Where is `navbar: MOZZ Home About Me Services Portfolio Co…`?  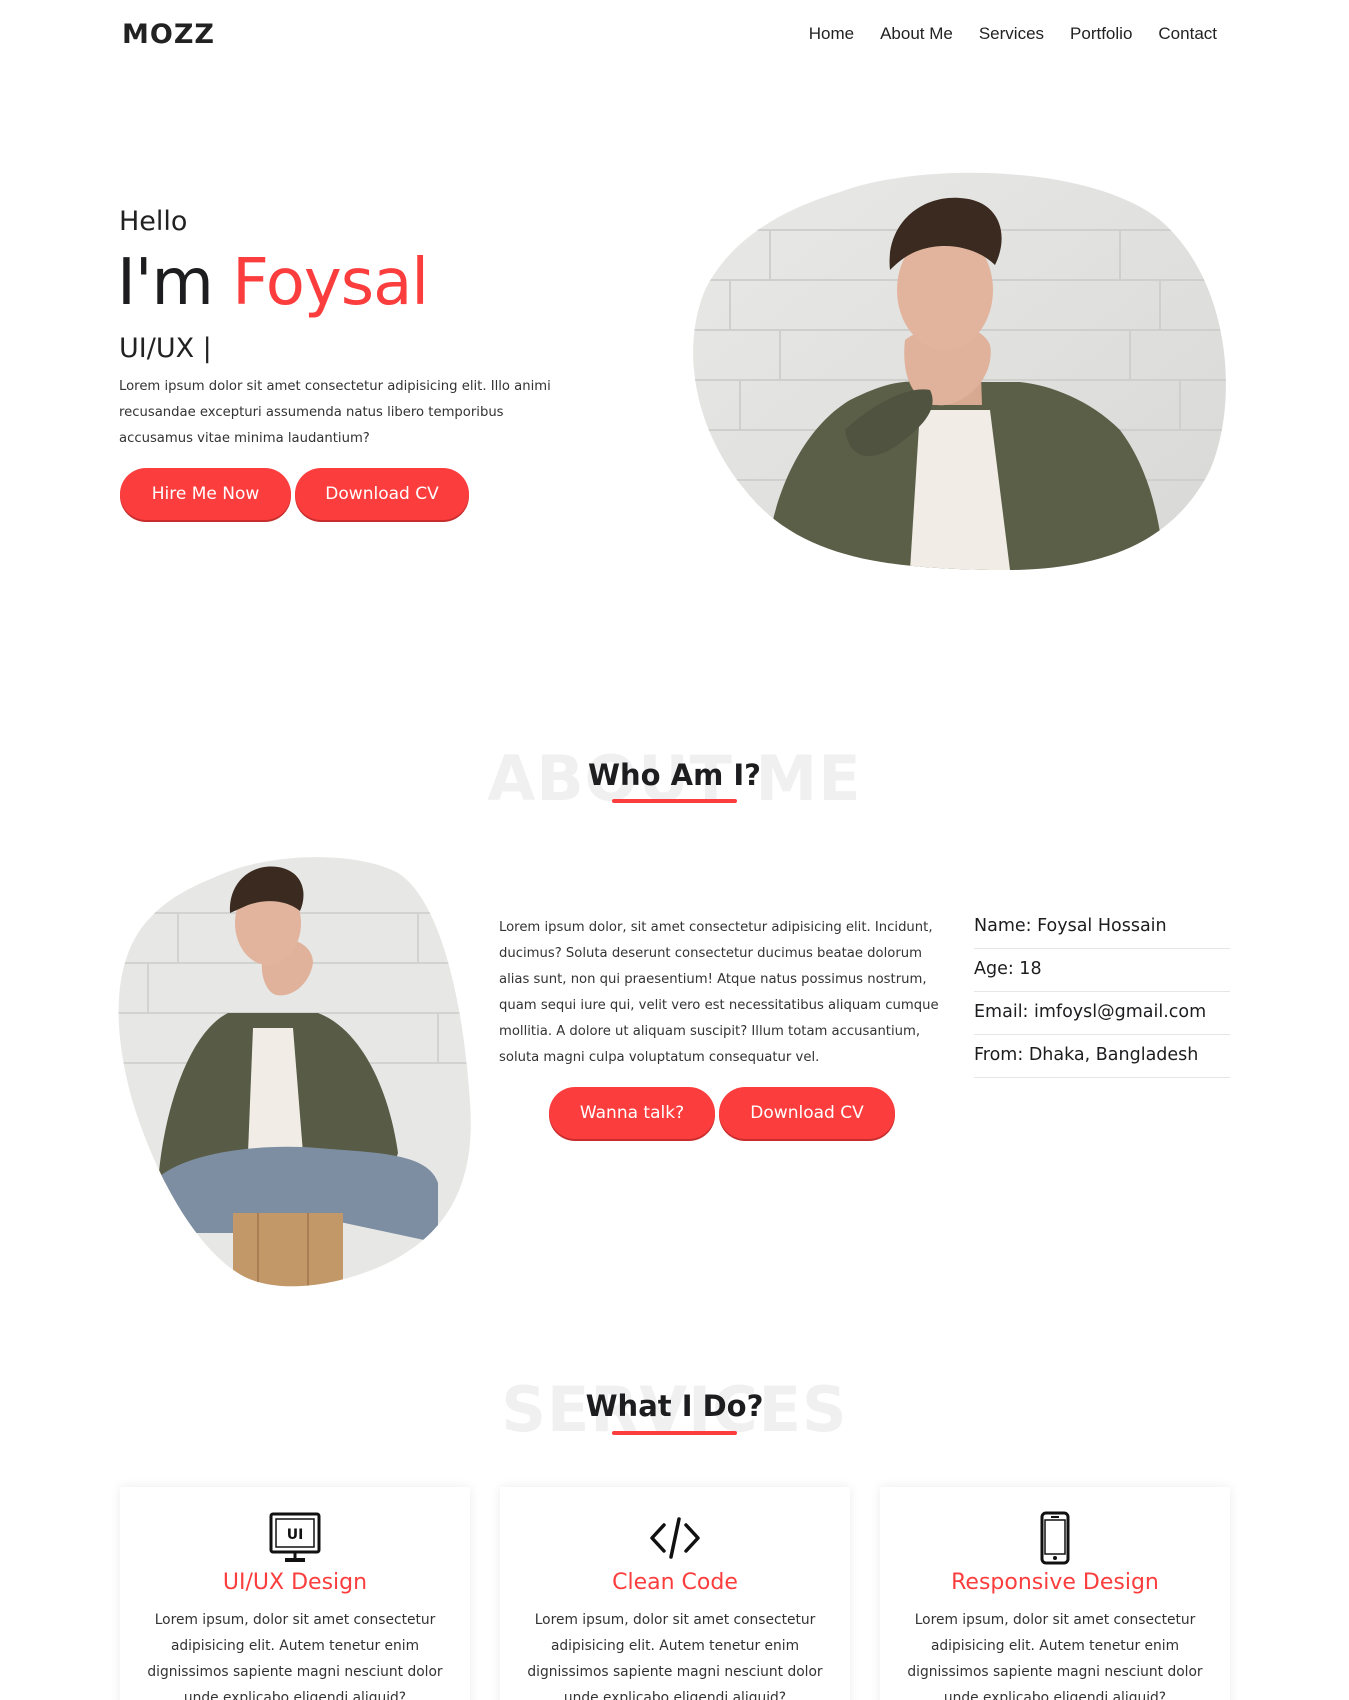
navbar: MOZZ Home About Me Services Portfolio Co… is located at coordinates (674, 36).